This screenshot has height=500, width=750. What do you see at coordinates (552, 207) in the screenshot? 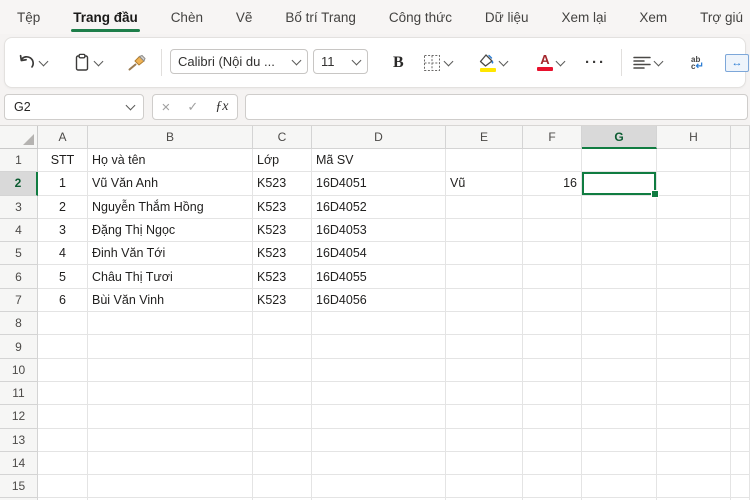
I see `cell-F3` at bounding box center [552, 207].